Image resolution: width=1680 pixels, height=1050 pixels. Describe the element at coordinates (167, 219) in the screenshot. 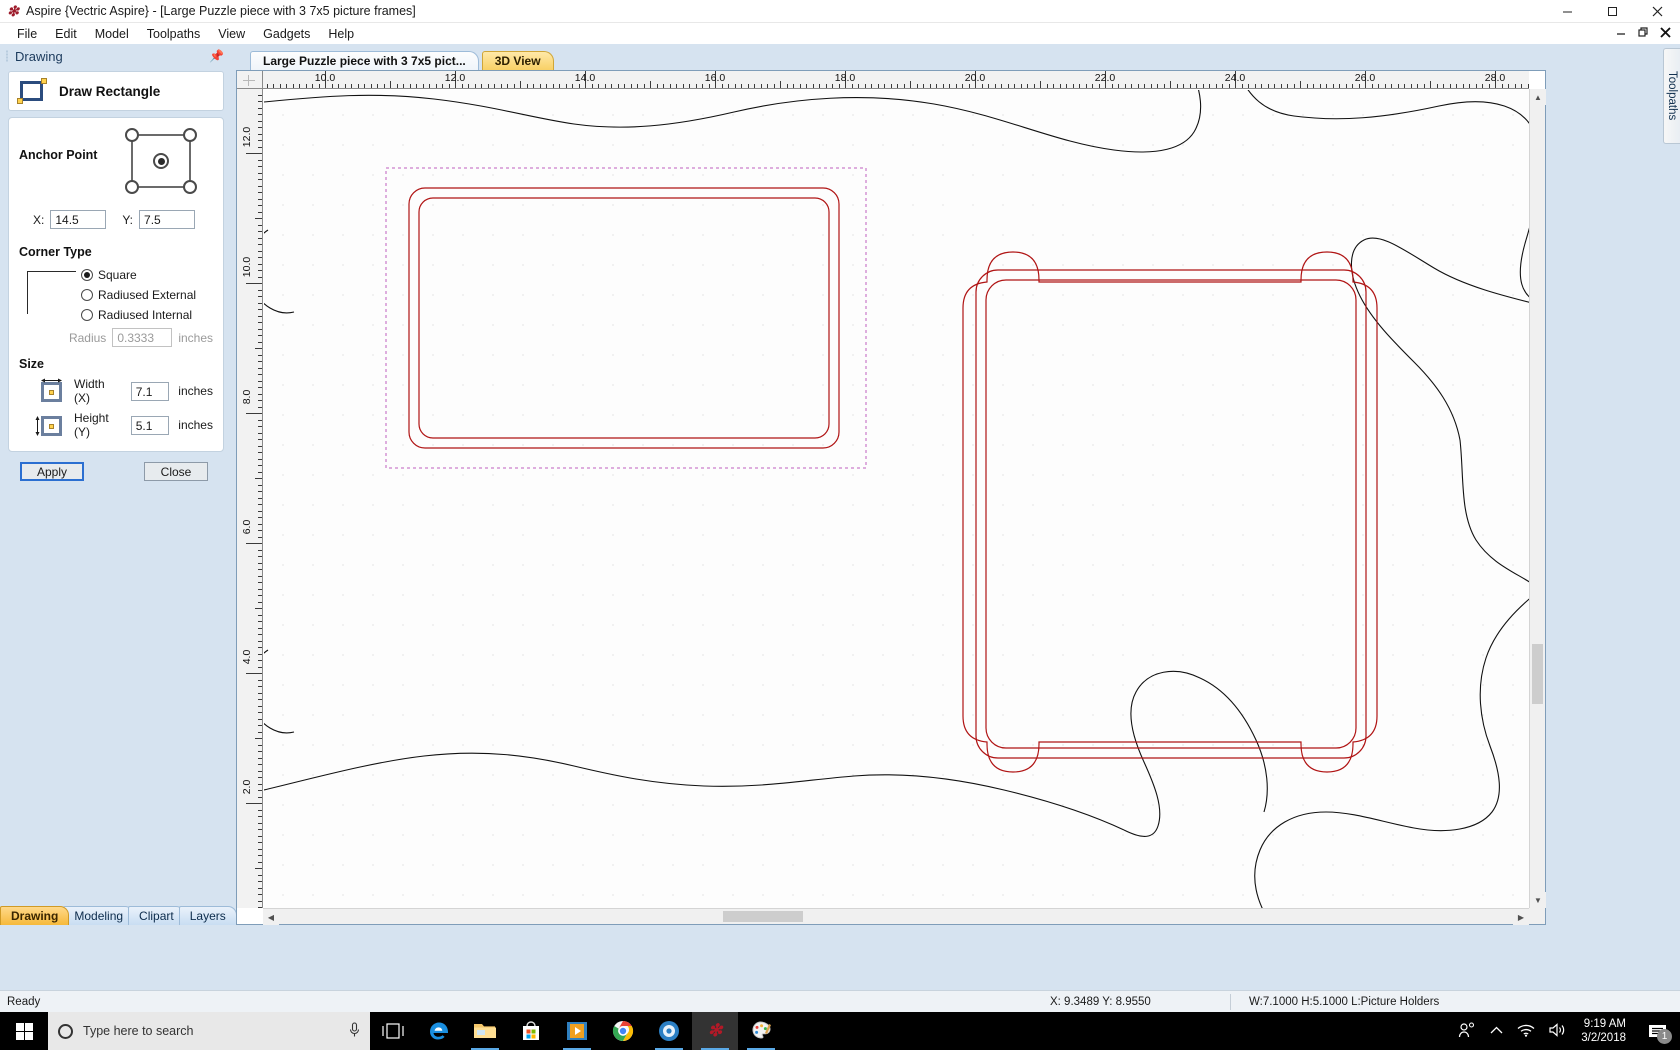

I see `anchor-y-input: 7.5` at that location.